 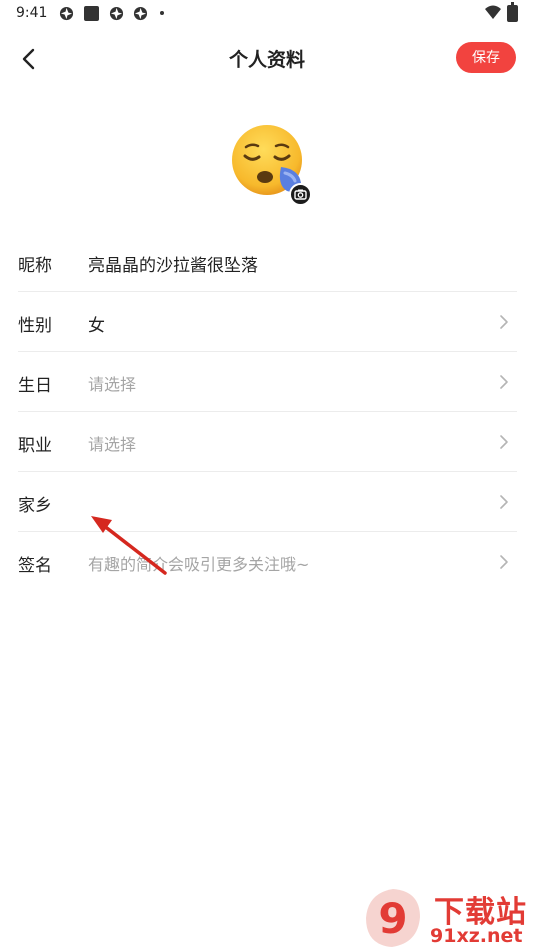 I want to click on occupation-value: 请选择, so click(x=112, y=444).